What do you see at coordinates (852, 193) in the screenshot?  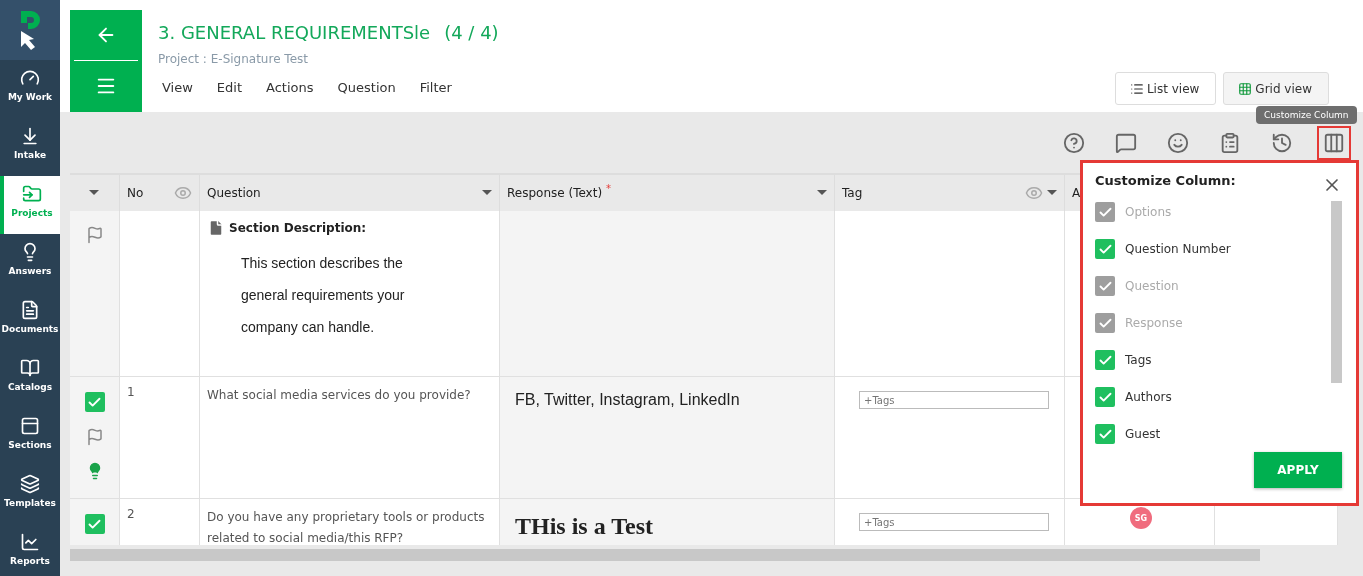 I see `column-title: Tag` at bounding box center [852, 193].